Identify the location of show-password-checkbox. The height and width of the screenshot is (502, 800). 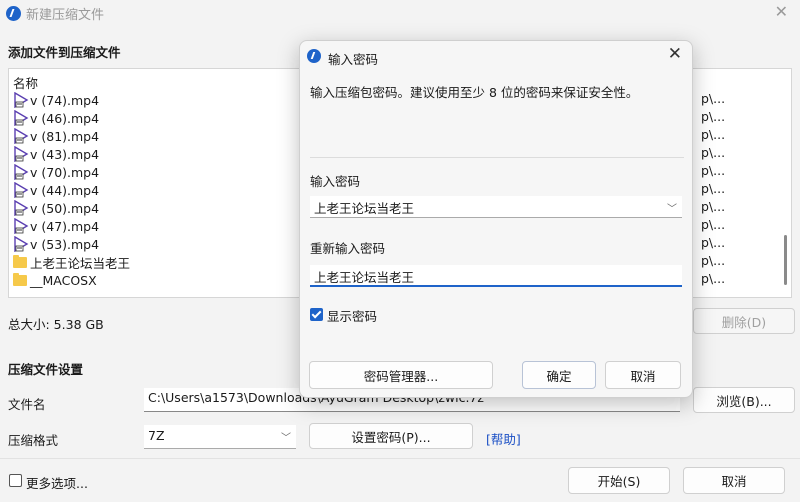
(316, 314).